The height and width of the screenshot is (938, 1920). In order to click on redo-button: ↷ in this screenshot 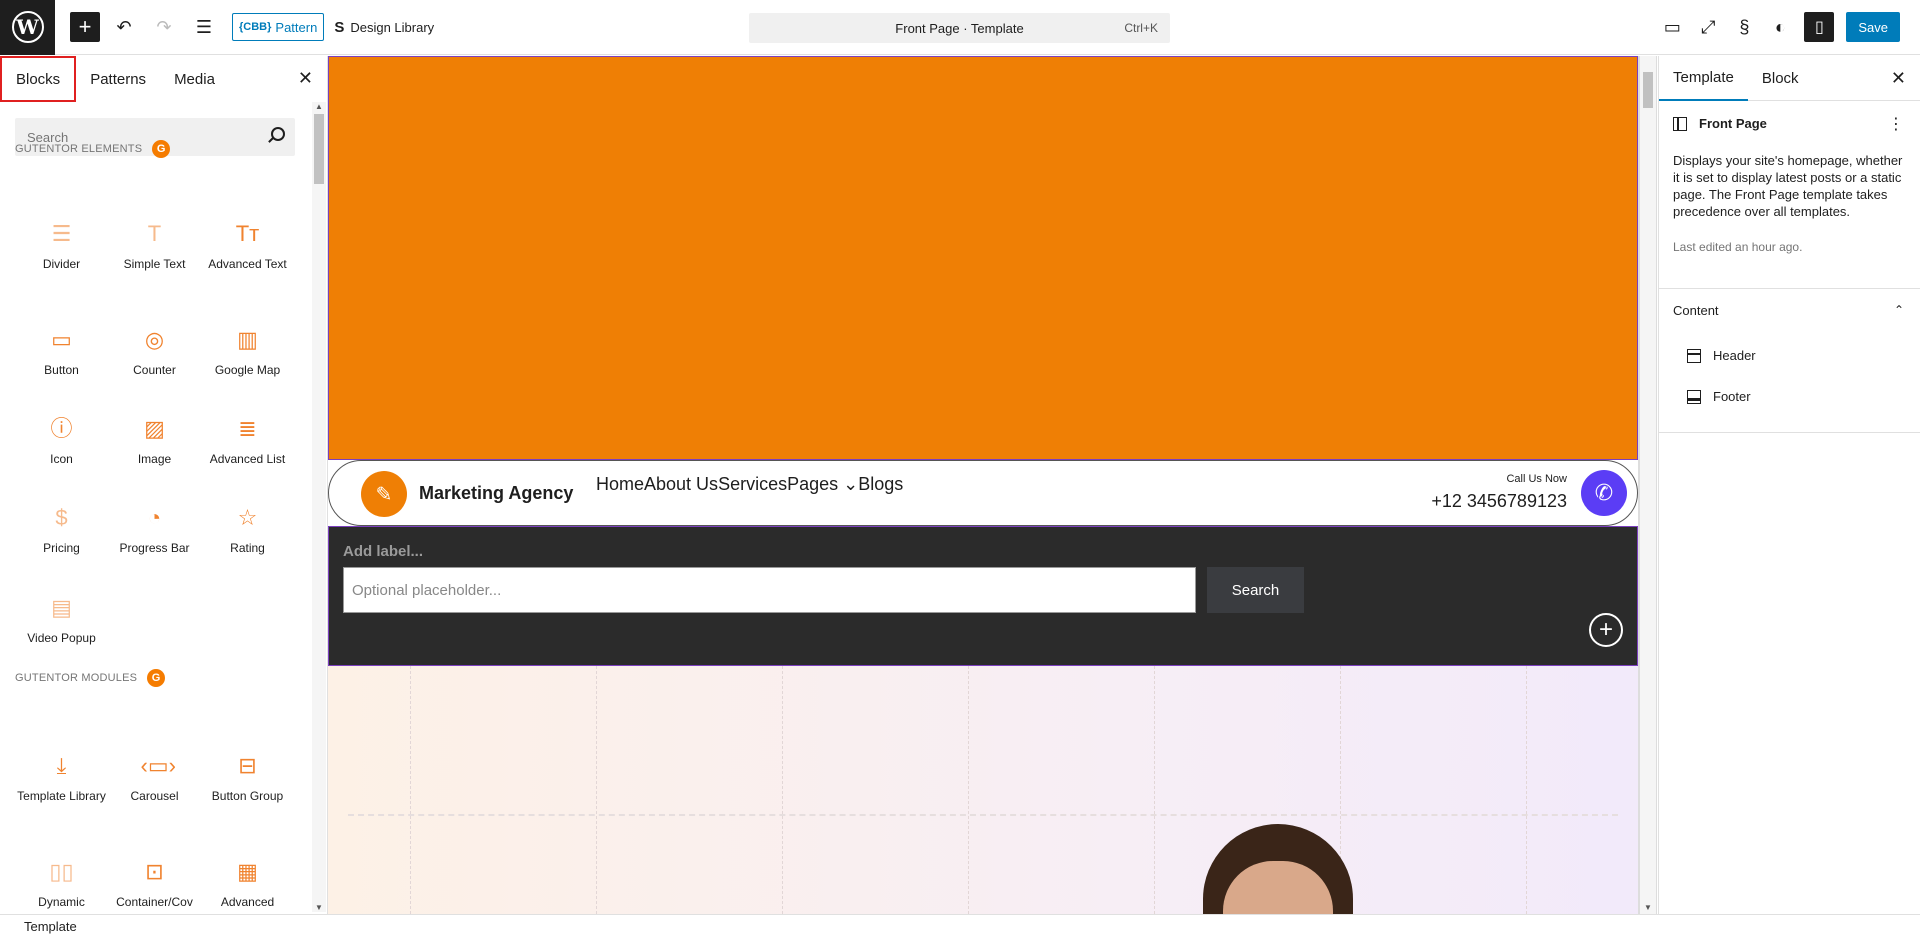, I will do `click(164, 27)`.